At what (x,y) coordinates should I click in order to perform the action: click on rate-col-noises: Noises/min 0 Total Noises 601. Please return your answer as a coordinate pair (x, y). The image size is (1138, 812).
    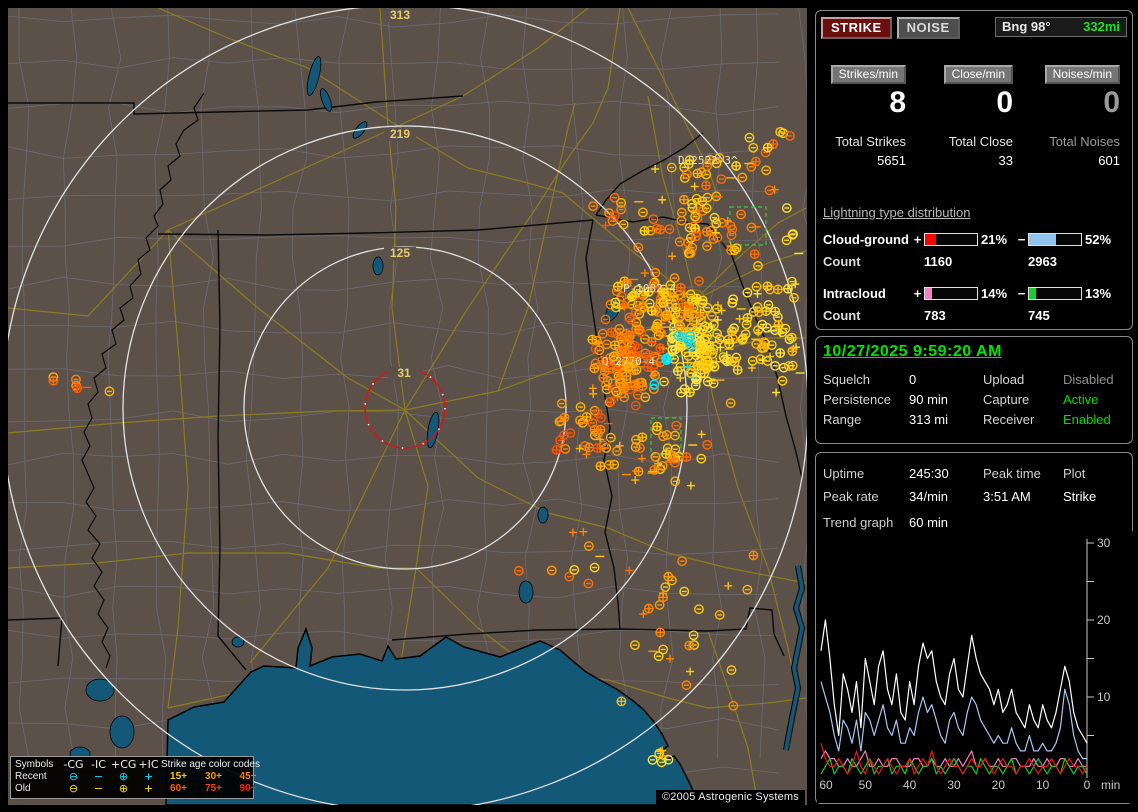
    Looking at the image, I should click on (1073, 116).